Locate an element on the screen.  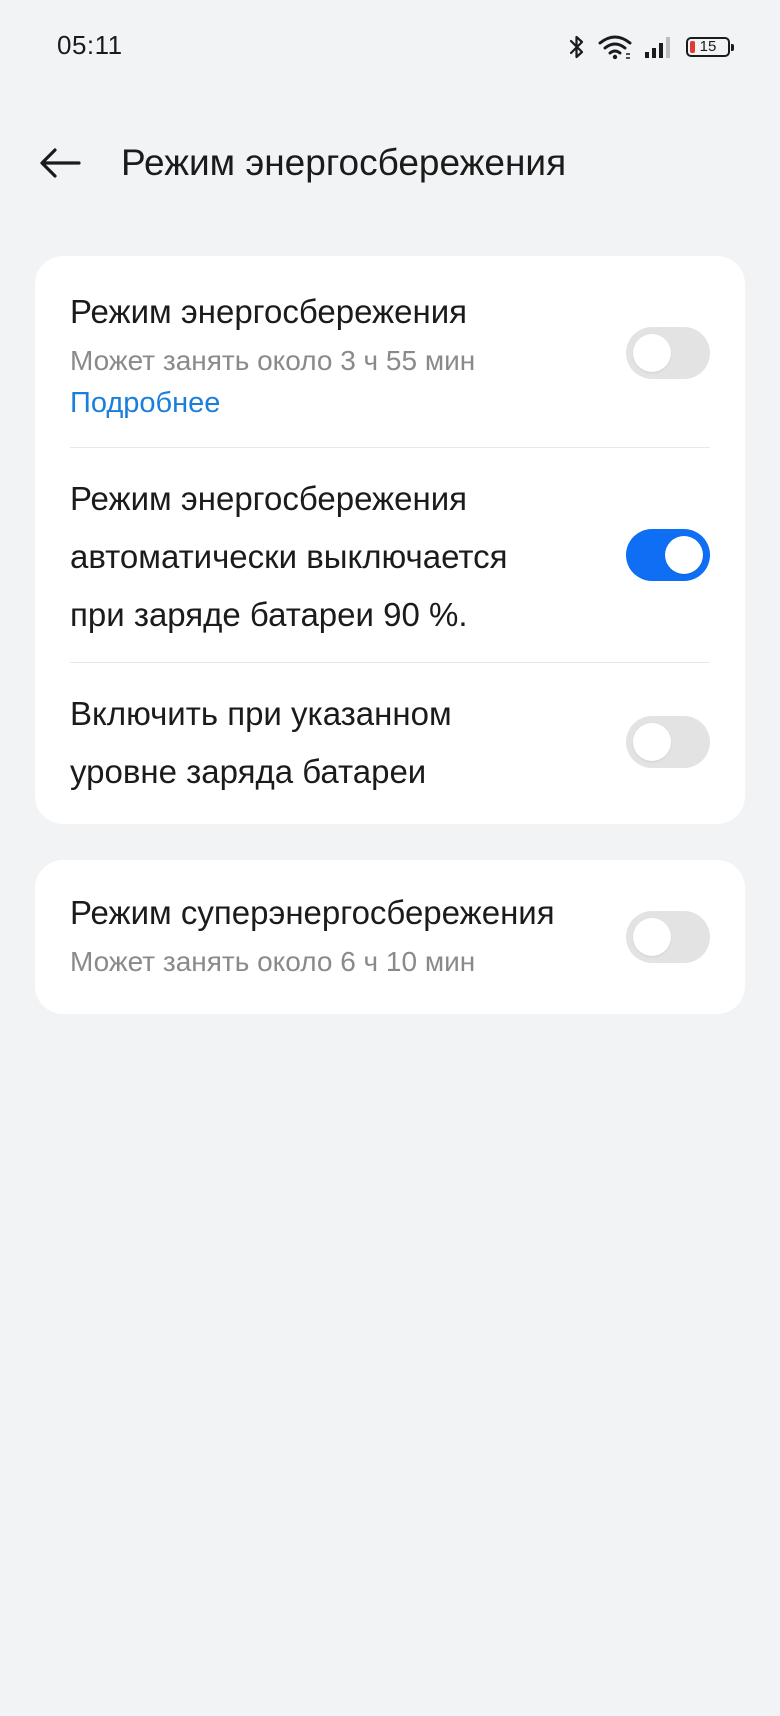
status-bar: 05:11 15 is located at coordinates (390, 48).